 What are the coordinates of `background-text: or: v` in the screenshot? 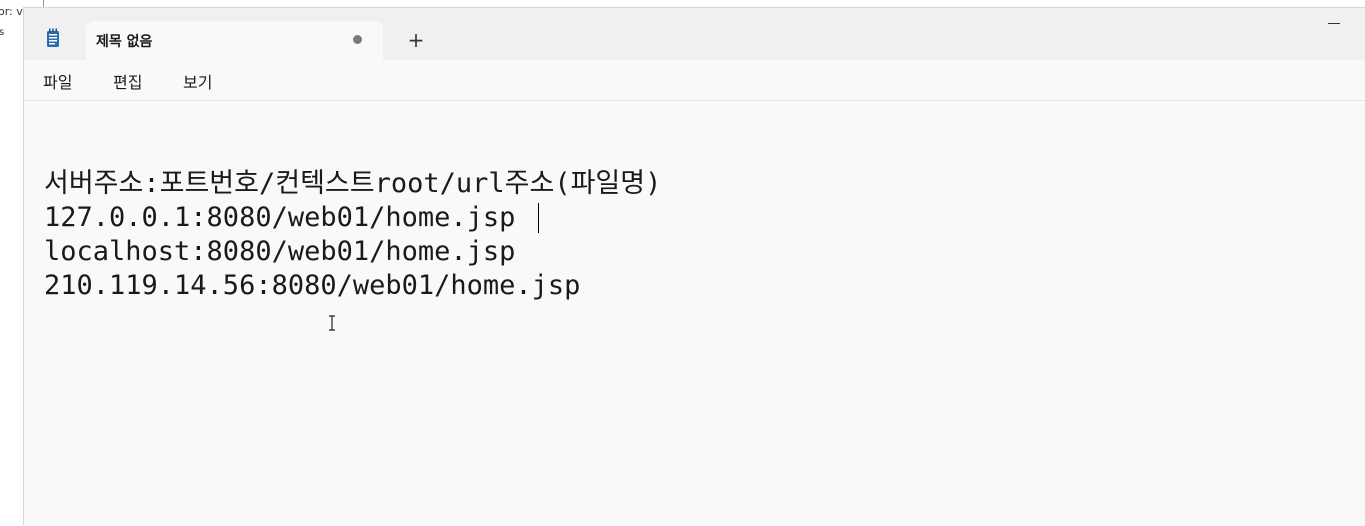 It's located at (11, 11).